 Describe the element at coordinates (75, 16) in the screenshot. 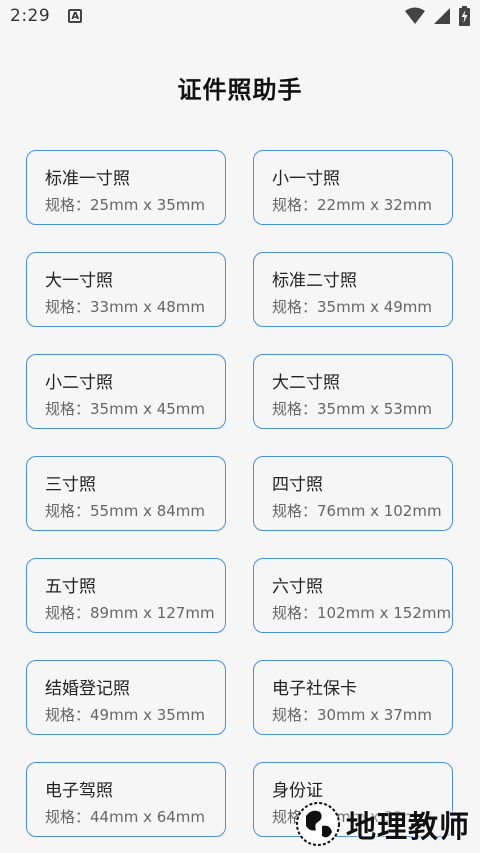

I see `notification-icon: A` at that location.